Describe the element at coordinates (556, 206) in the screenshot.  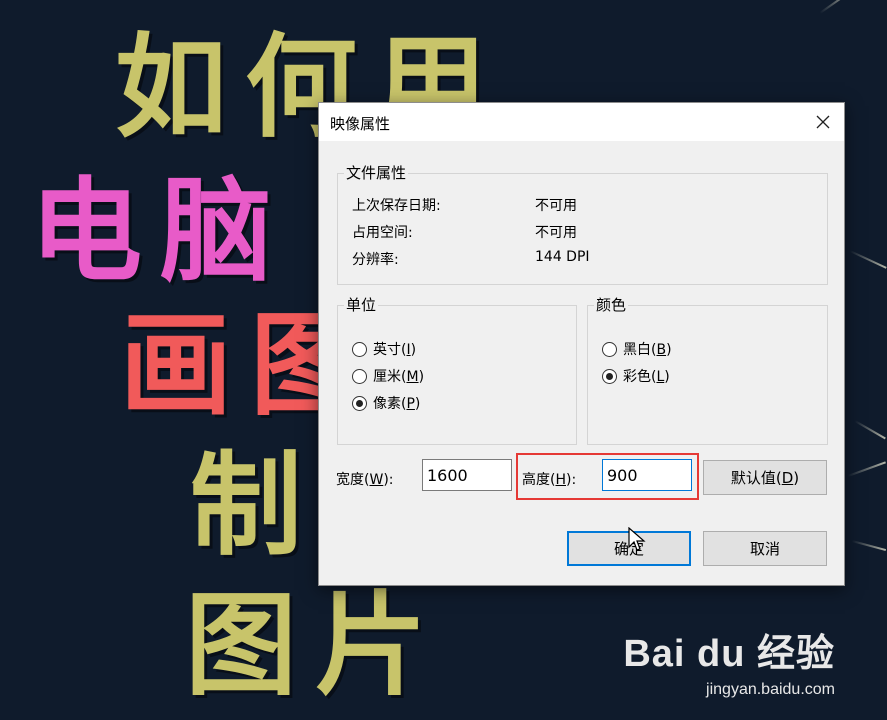
I see `last-saved-value: 不可用` at that location.